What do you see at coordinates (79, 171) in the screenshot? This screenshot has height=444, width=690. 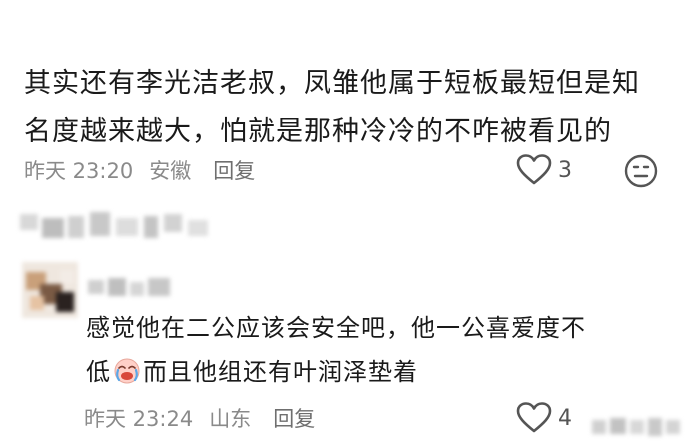 I see `comment-timestamp: 昨天 23:20` at bounding box center [79, 171].